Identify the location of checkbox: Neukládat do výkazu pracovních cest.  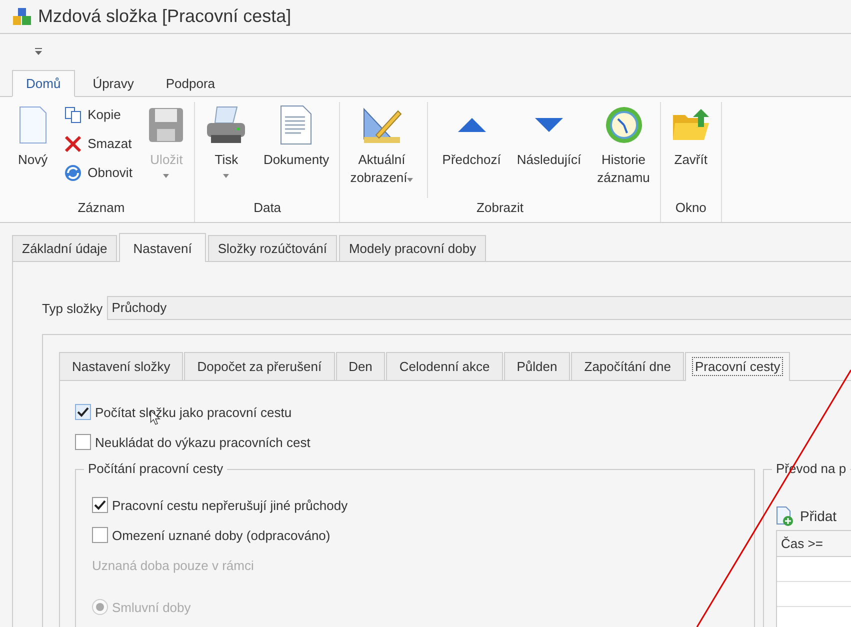
(463, 442).